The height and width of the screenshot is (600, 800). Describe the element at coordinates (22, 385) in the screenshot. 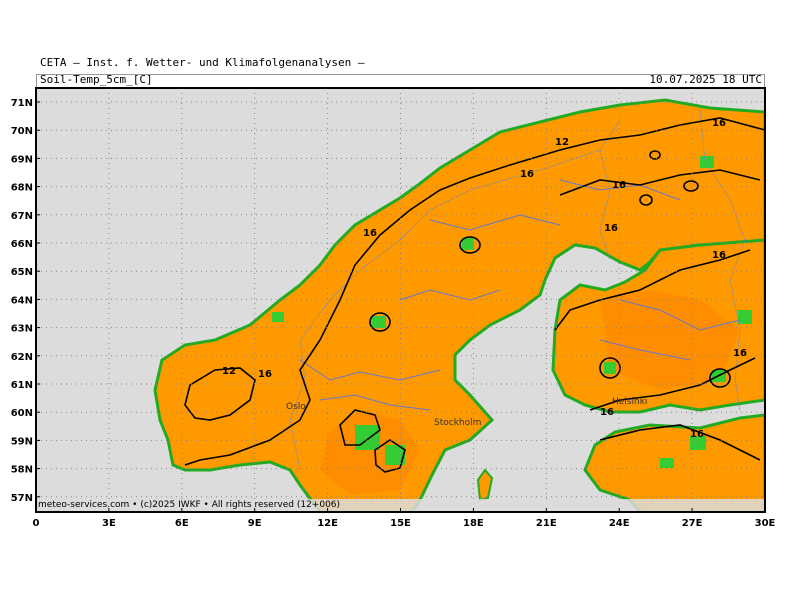

I see `lat-tick-label: 61N` at that location.